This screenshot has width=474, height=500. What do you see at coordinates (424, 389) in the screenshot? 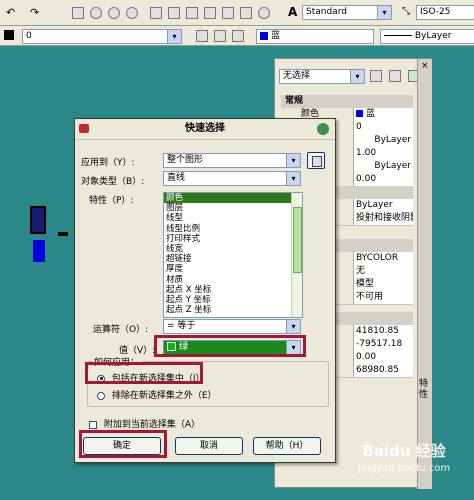
I see `palette-title: 特性` at bounding box center [424, 389].